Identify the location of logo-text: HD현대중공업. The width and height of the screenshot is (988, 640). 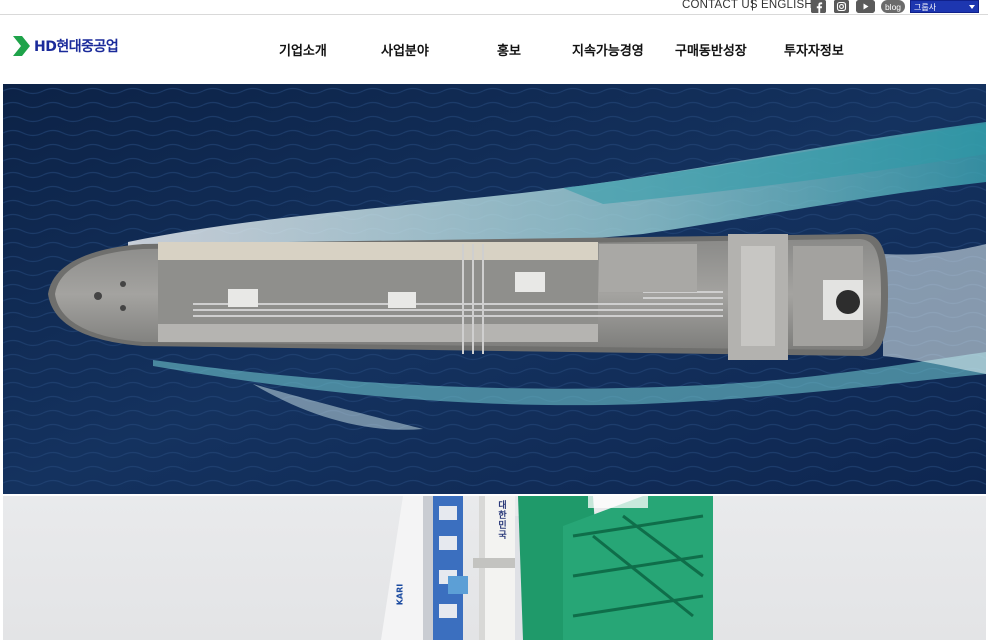
(76, 47).